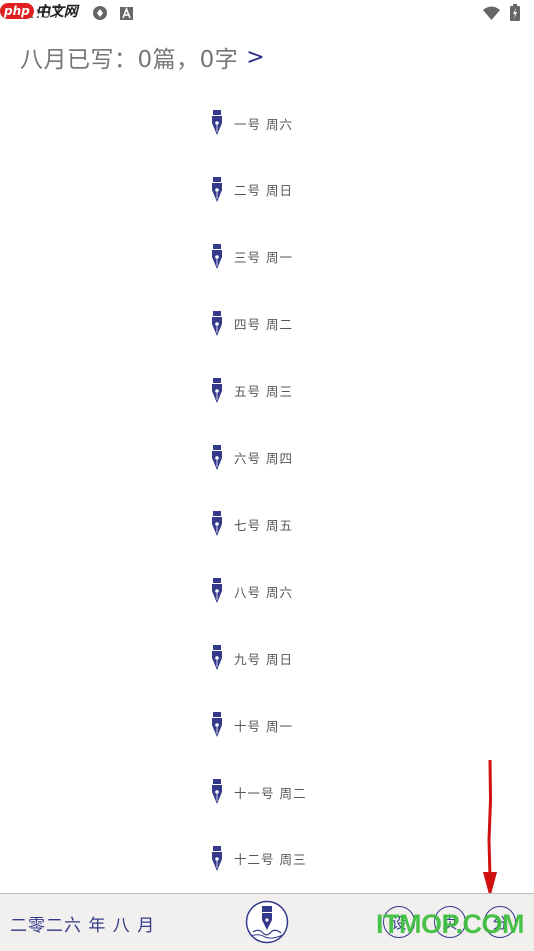 This screenshot has height=951, width=534. Describe the element at coordinates (263, 258) in the screenshot. I see `day-label: 三号 周一` at that location.